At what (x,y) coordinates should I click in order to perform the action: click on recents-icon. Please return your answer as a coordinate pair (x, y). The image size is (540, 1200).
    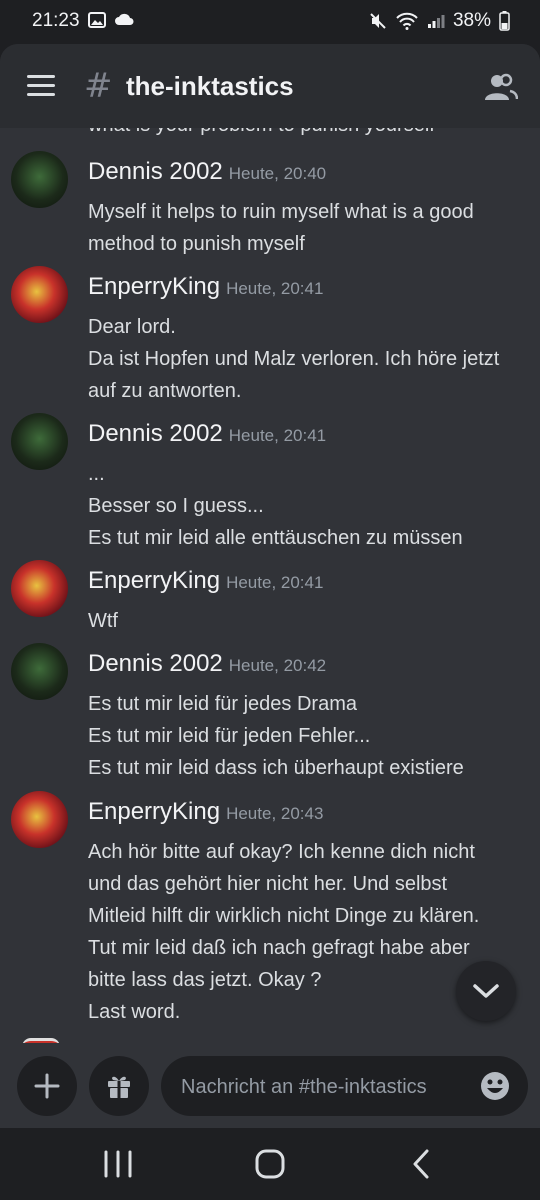
    Looking at the image, I should click on (118, 1164).